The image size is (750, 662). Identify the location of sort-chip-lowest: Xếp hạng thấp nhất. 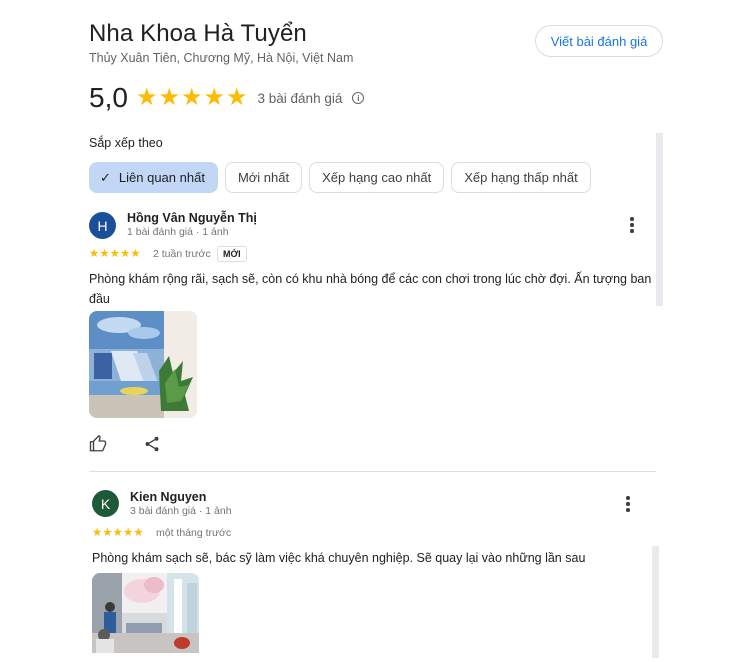
(521, 177).